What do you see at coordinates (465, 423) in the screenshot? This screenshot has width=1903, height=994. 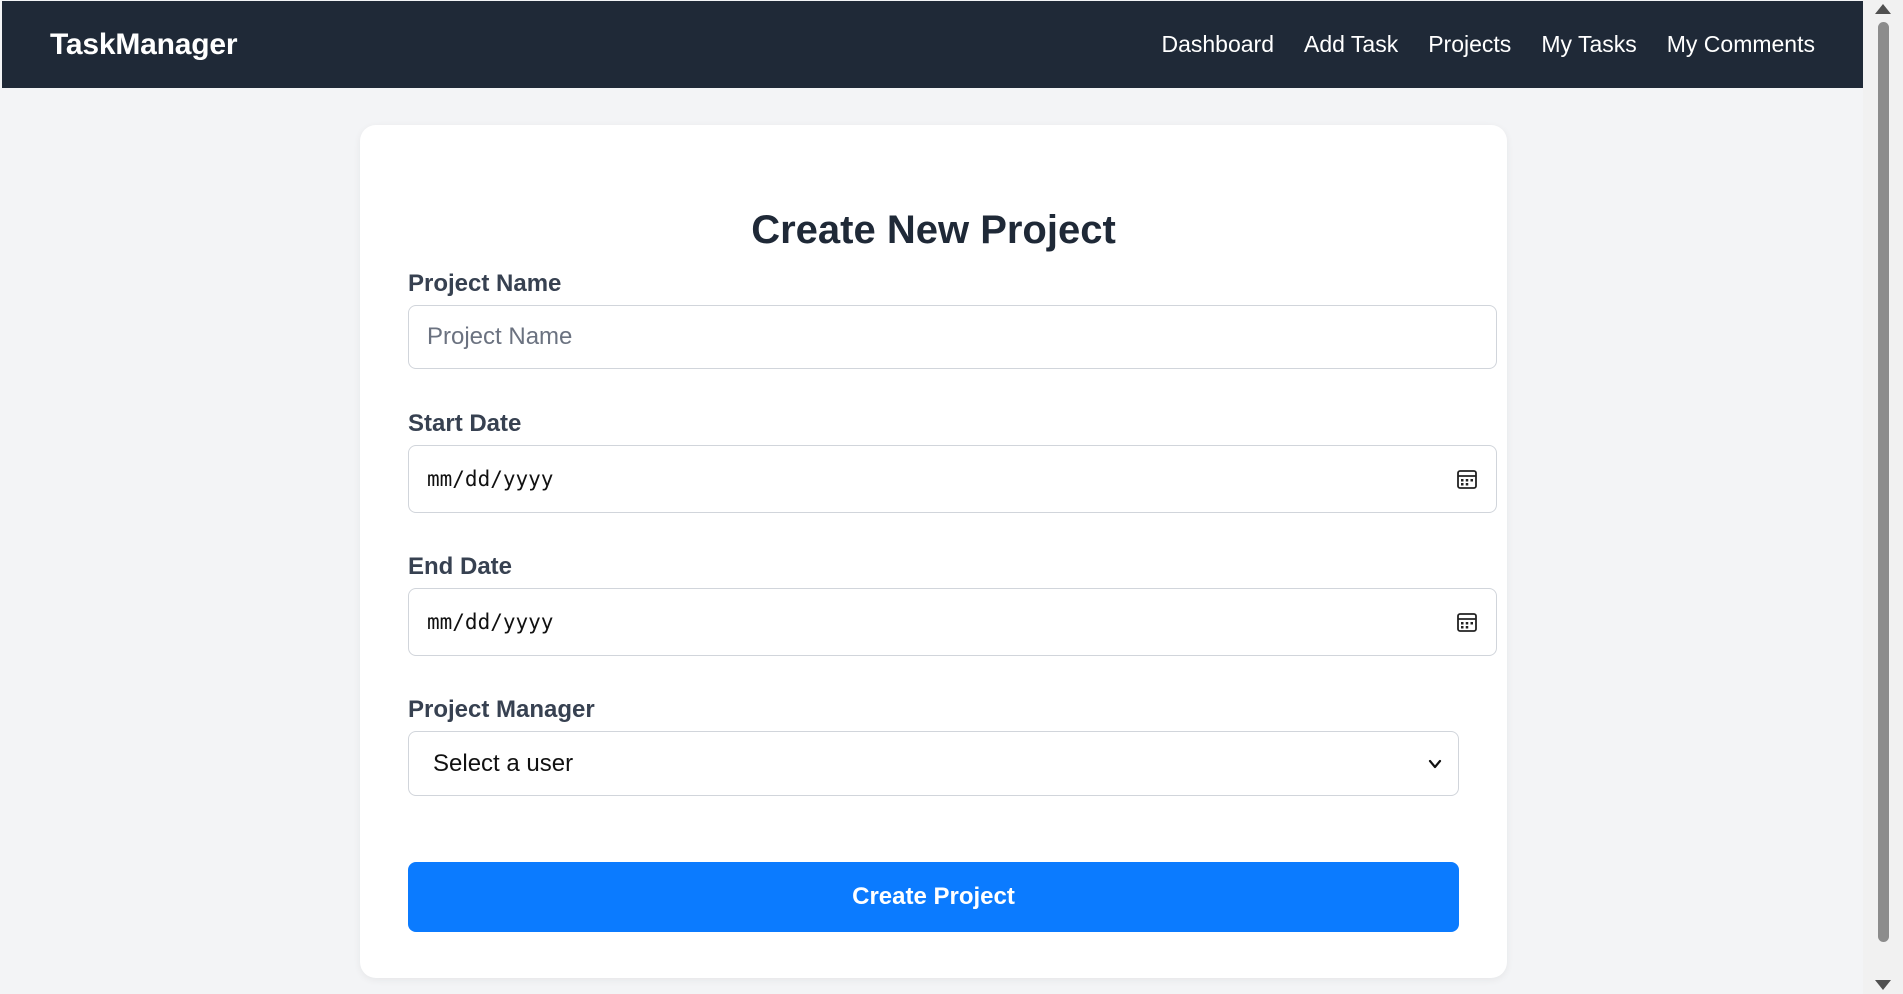 I see `start-date-label: Start Date` at bounding box center [465, 423].